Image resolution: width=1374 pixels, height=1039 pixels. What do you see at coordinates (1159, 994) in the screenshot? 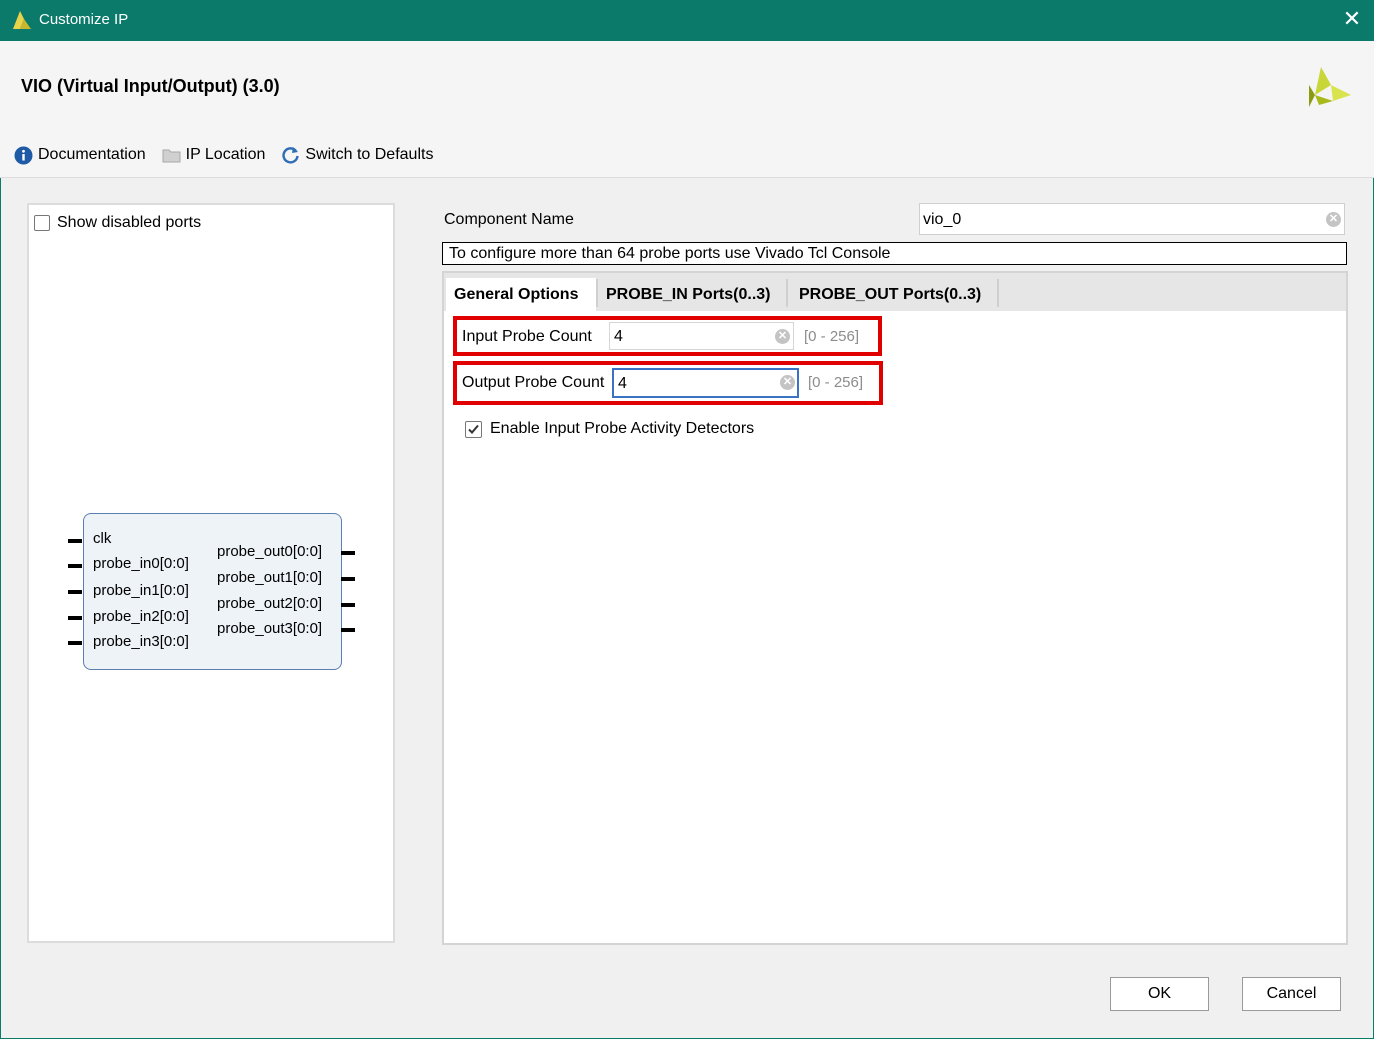
I see `ok-button: OK` at bounding box center [1159, 994].